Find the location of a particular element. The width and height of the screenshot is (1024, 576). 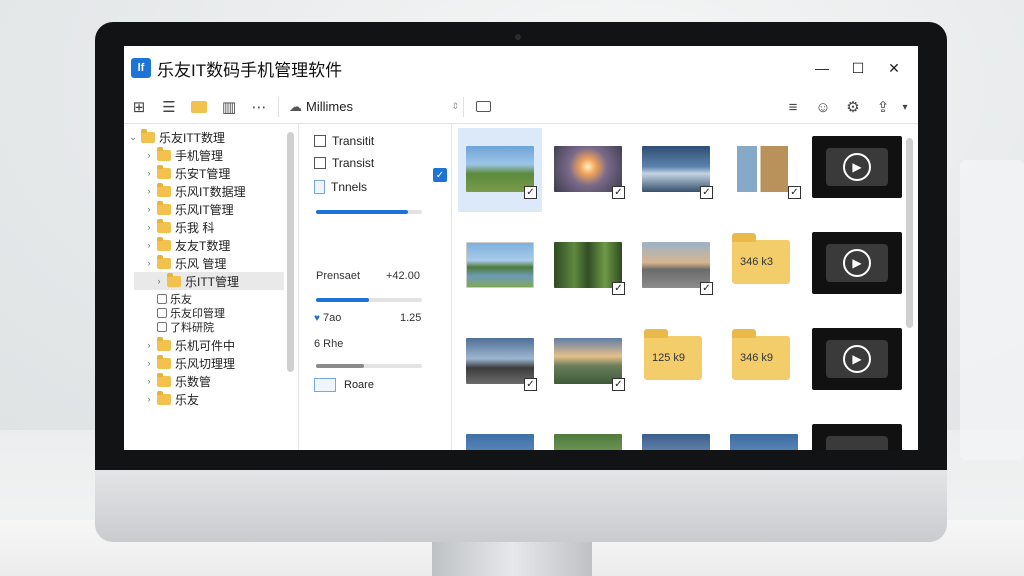

filter-icon: ⊞ is located at coordinates (139, 107).